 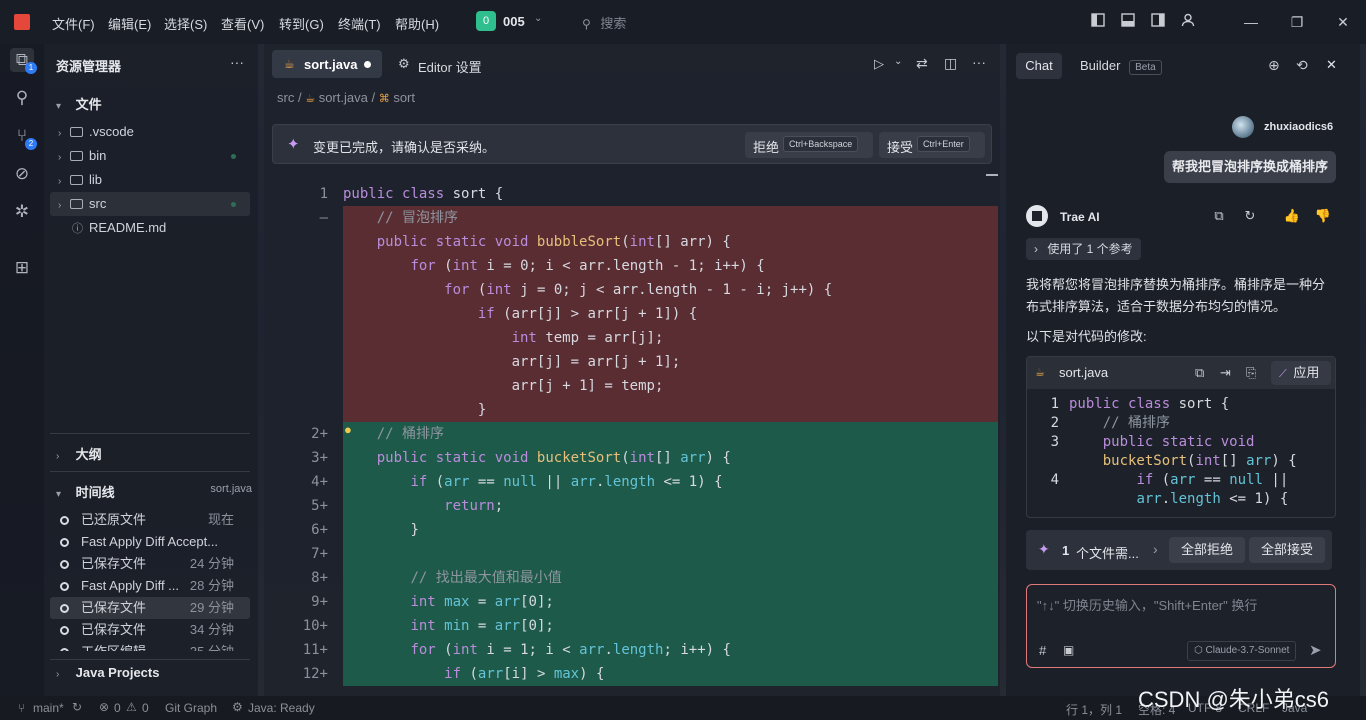 What do you see at coordinates (1297, 22) in the screenshot?
I see `maximize-icon: ❐` at bounding box center [1297, 22].